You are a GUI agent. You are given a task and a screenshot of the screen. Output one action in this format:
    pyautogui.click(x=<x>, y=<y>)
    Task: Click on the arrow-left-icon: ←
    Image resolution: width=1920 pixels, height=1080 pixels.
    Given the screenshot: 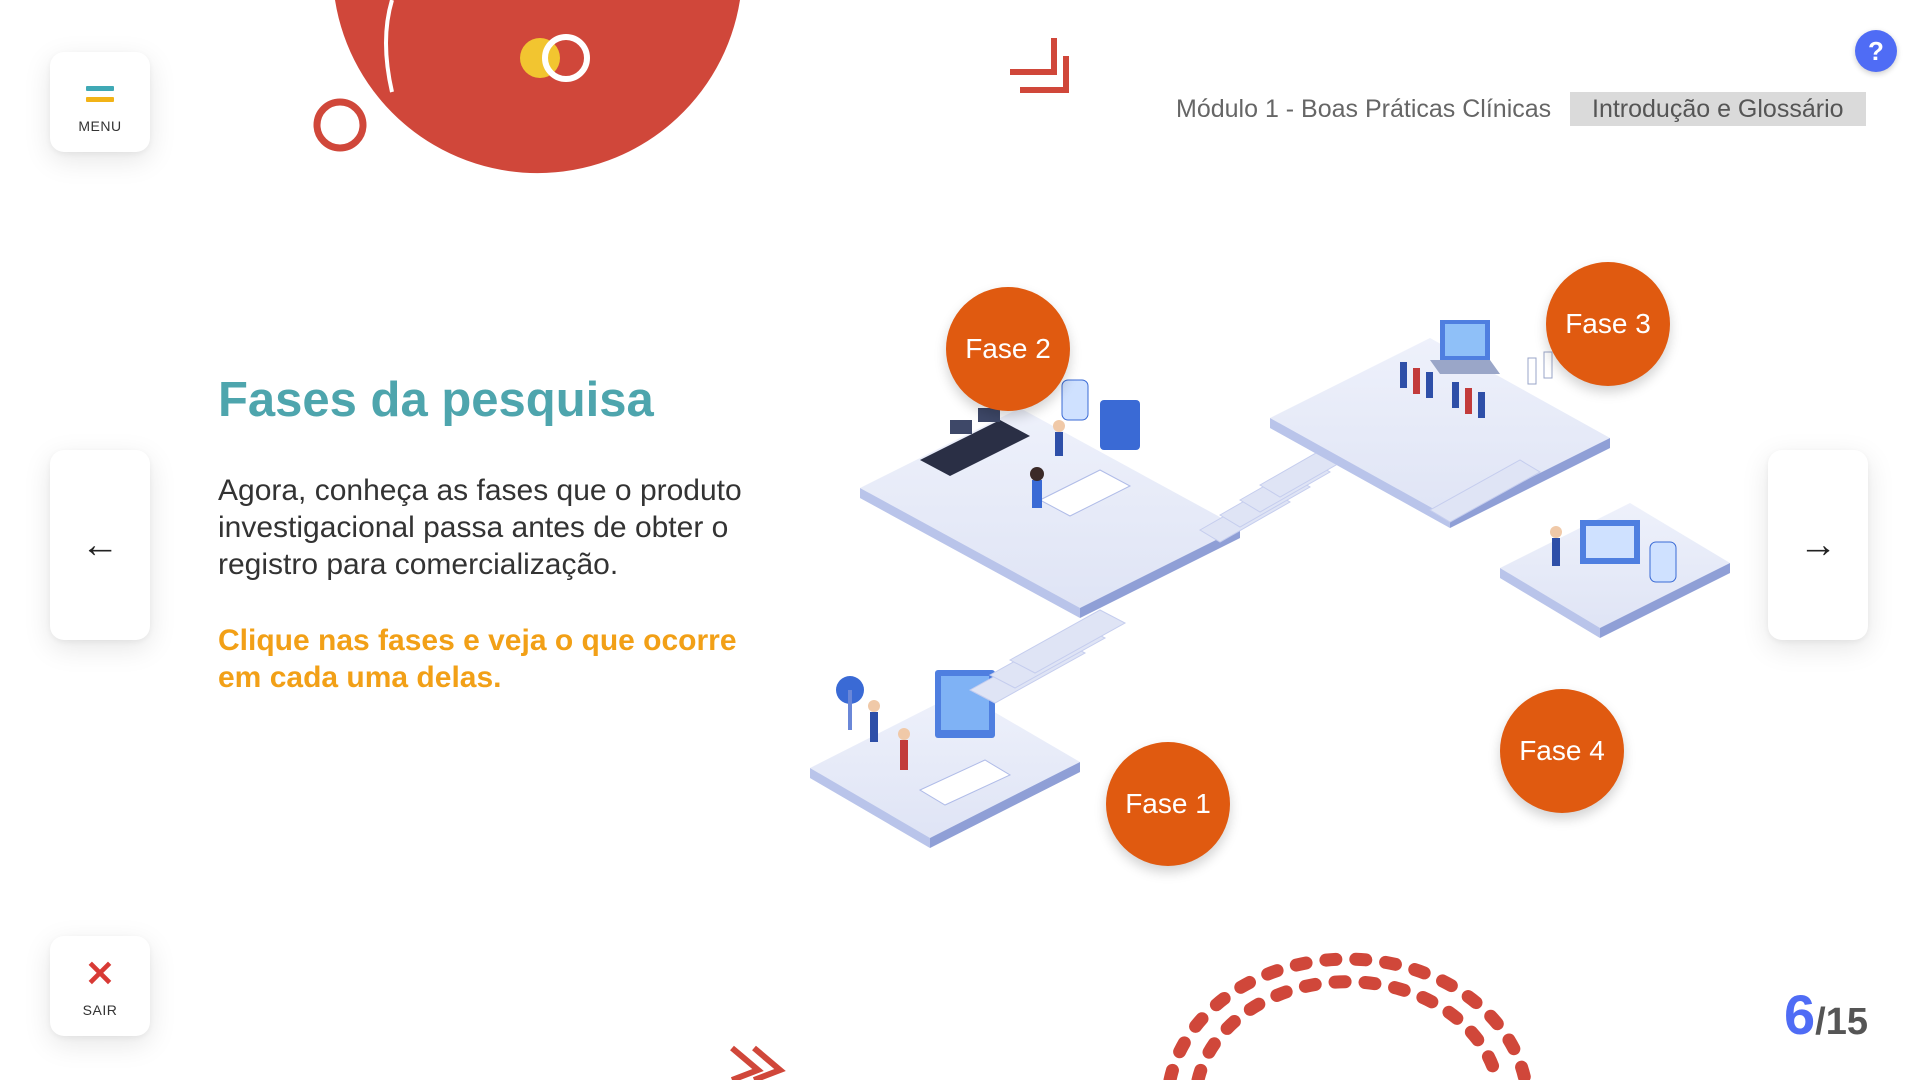 What is the action you would take?
    pyautogui.click(x=100, y=545)
    